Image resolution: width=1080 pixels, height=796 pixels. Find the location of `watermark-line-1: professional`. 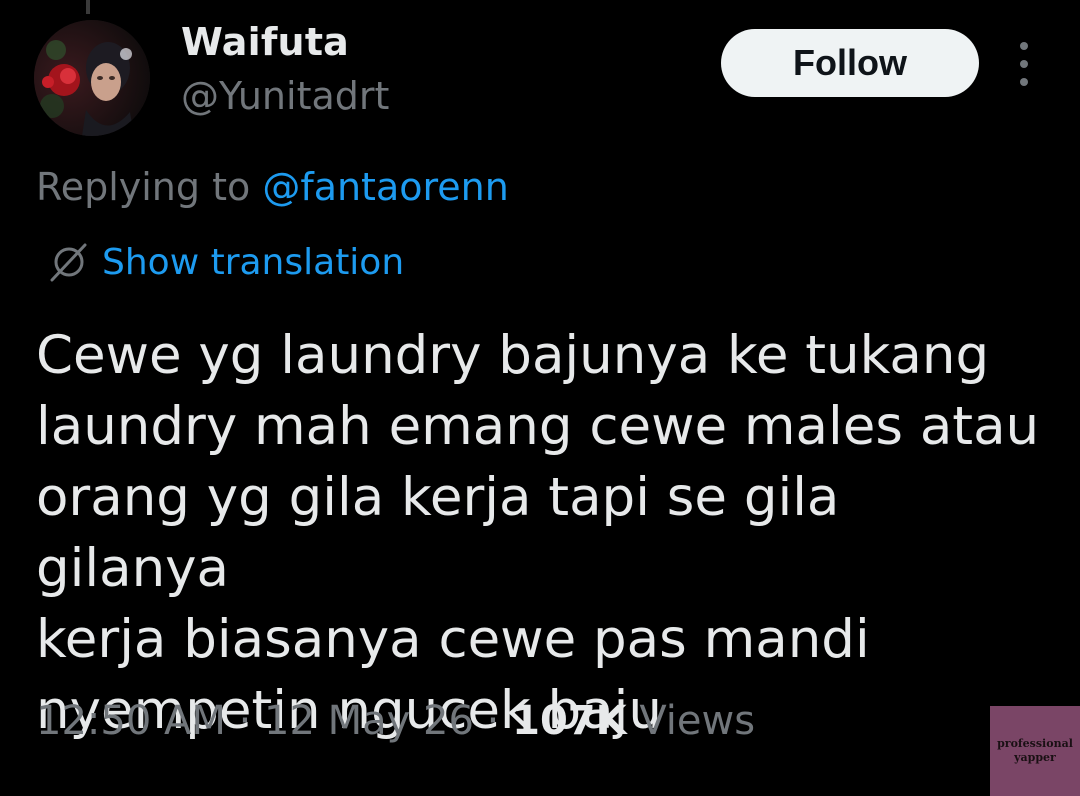

watermark-line-1: professional is located at coordinates (1035, 743).